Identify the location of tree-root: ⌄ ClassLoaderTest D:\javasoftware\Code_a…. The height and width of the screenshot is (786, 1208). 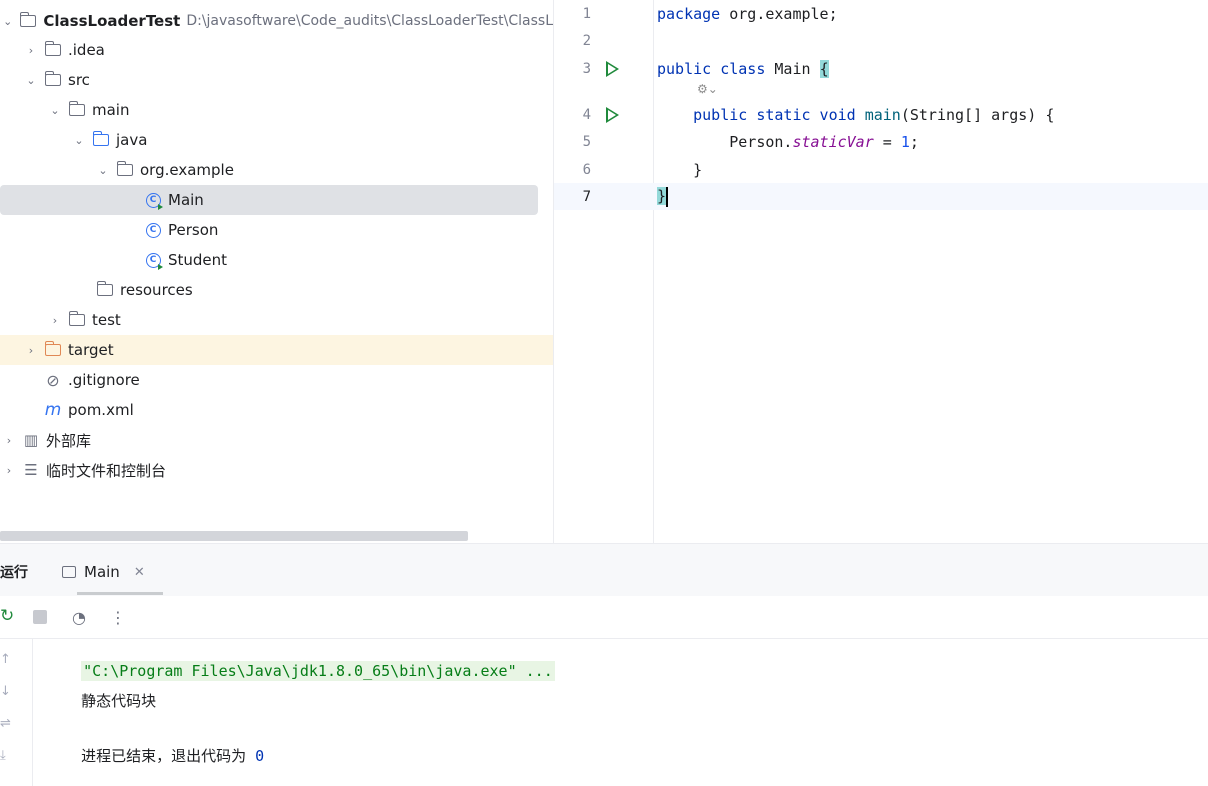
(276, 21).